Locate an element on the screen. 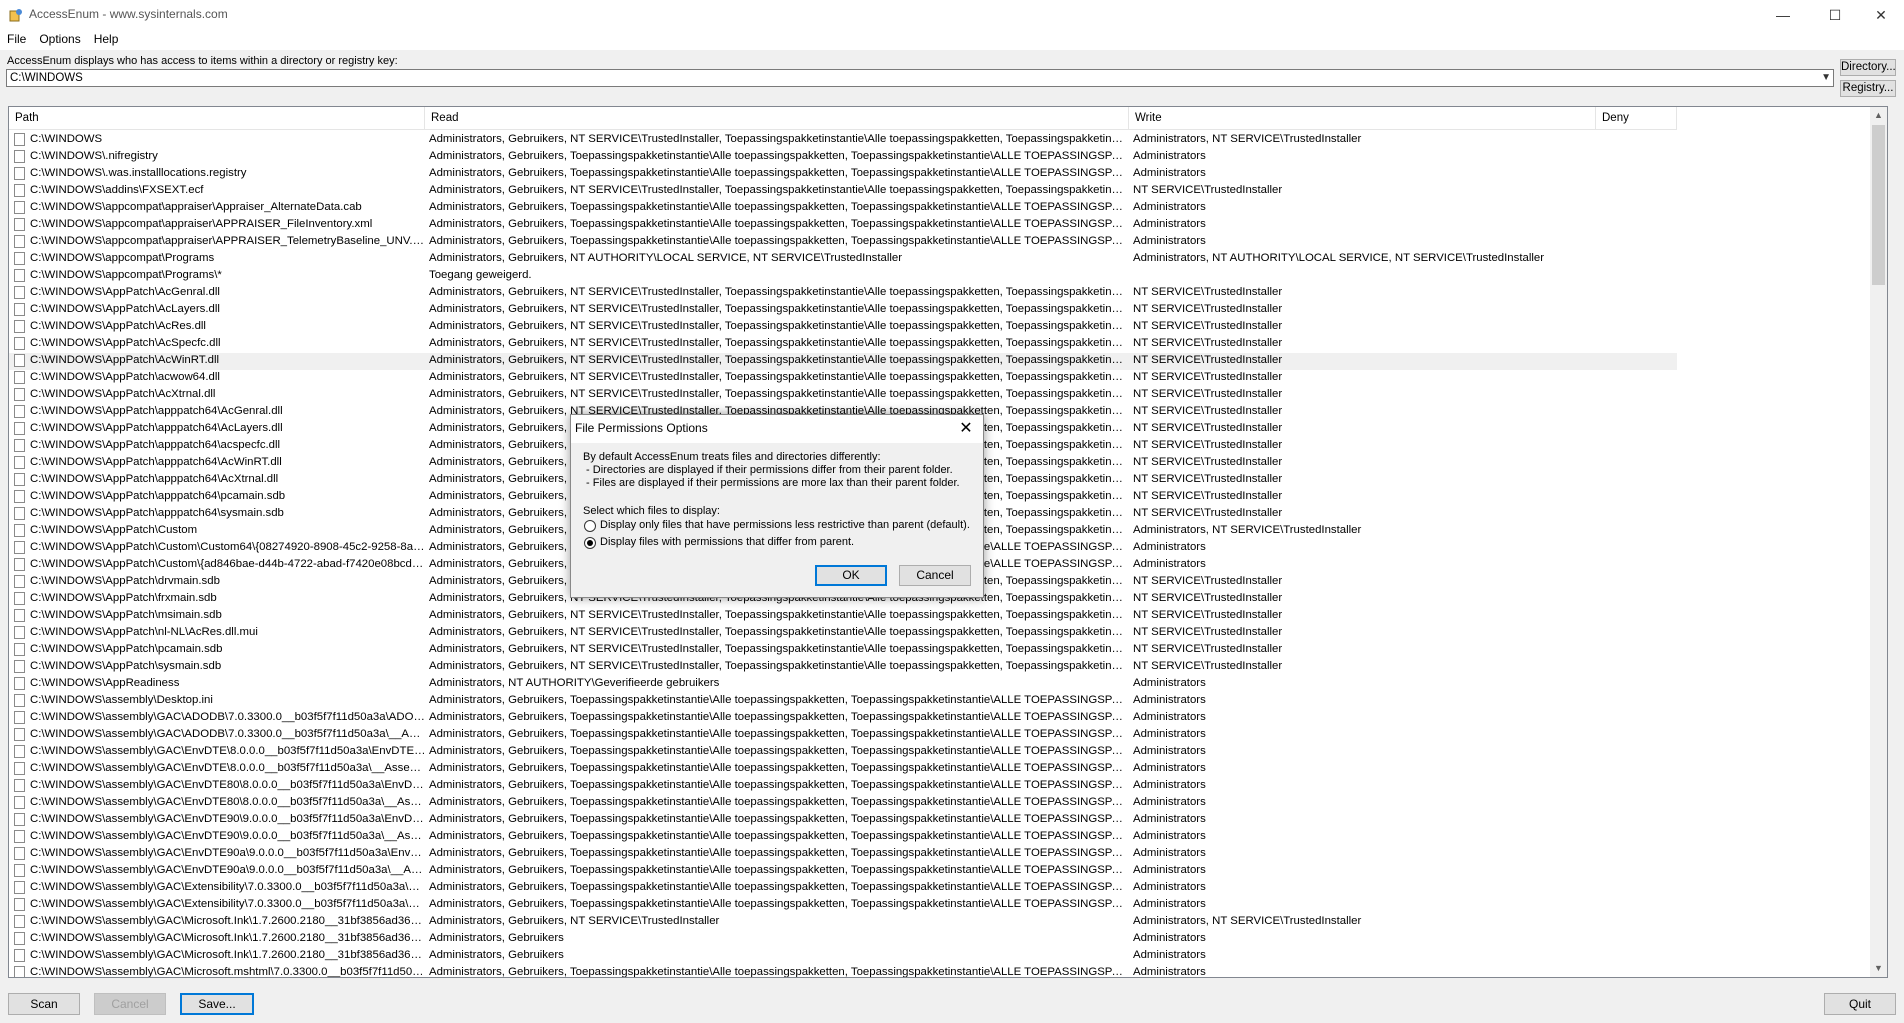  scroll-down-icon: ▼ is located at coordinates (1878, 968).